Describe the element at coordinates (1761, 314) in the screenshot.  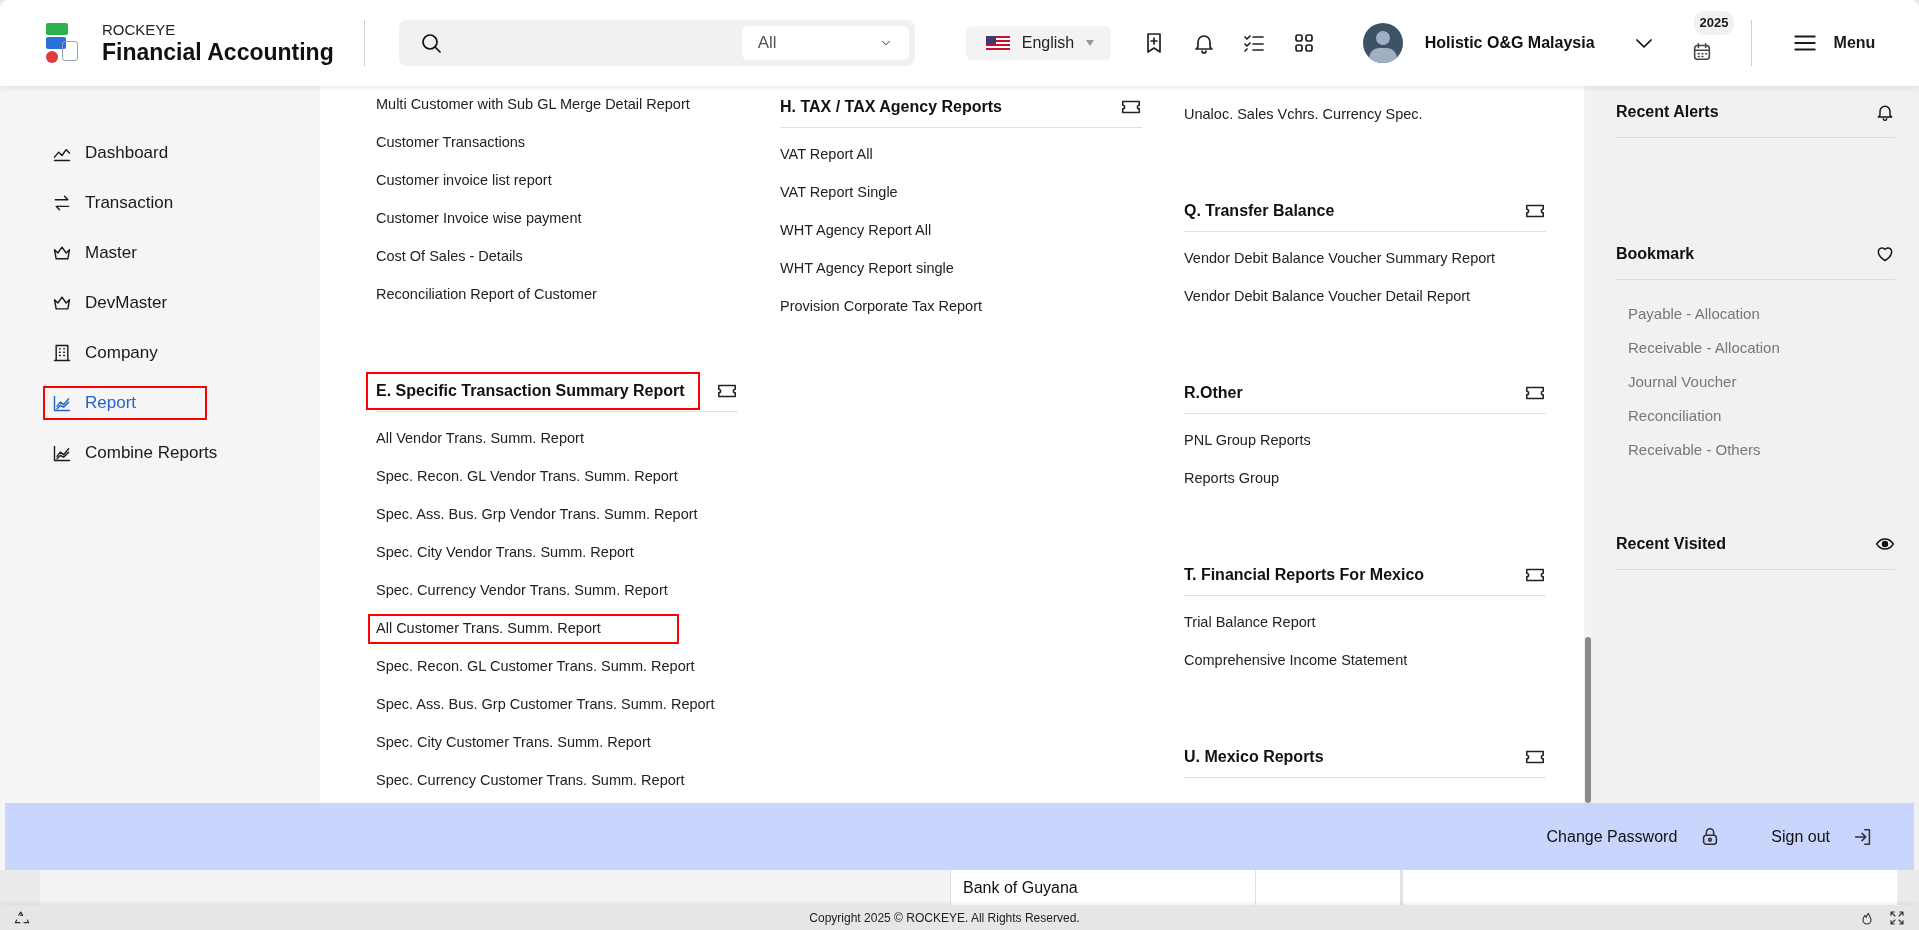
I see `bookmark-link: Payable - Allocation` at that location.